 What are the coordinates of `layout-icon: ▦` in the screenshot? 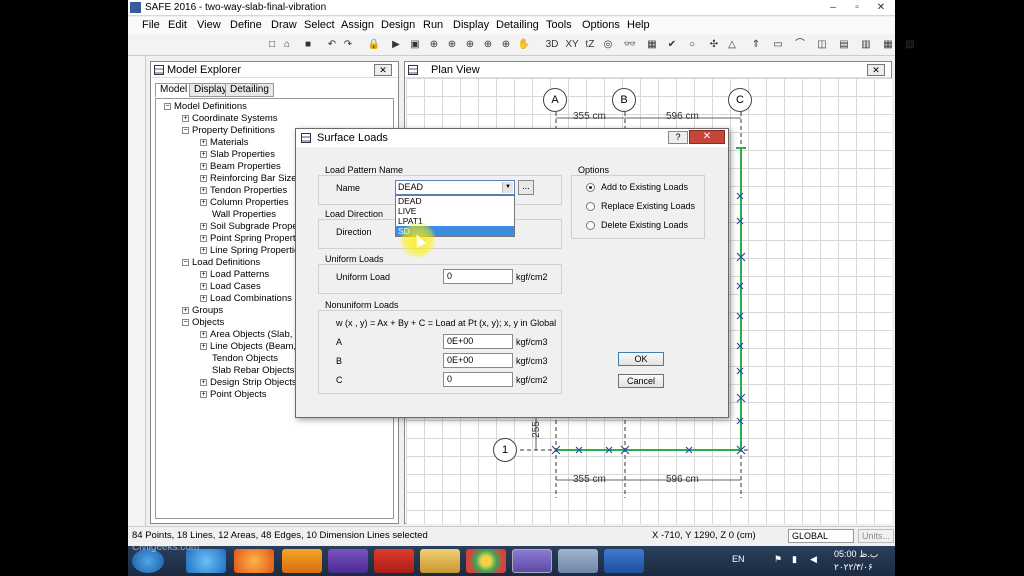 It's located at (888, 45).